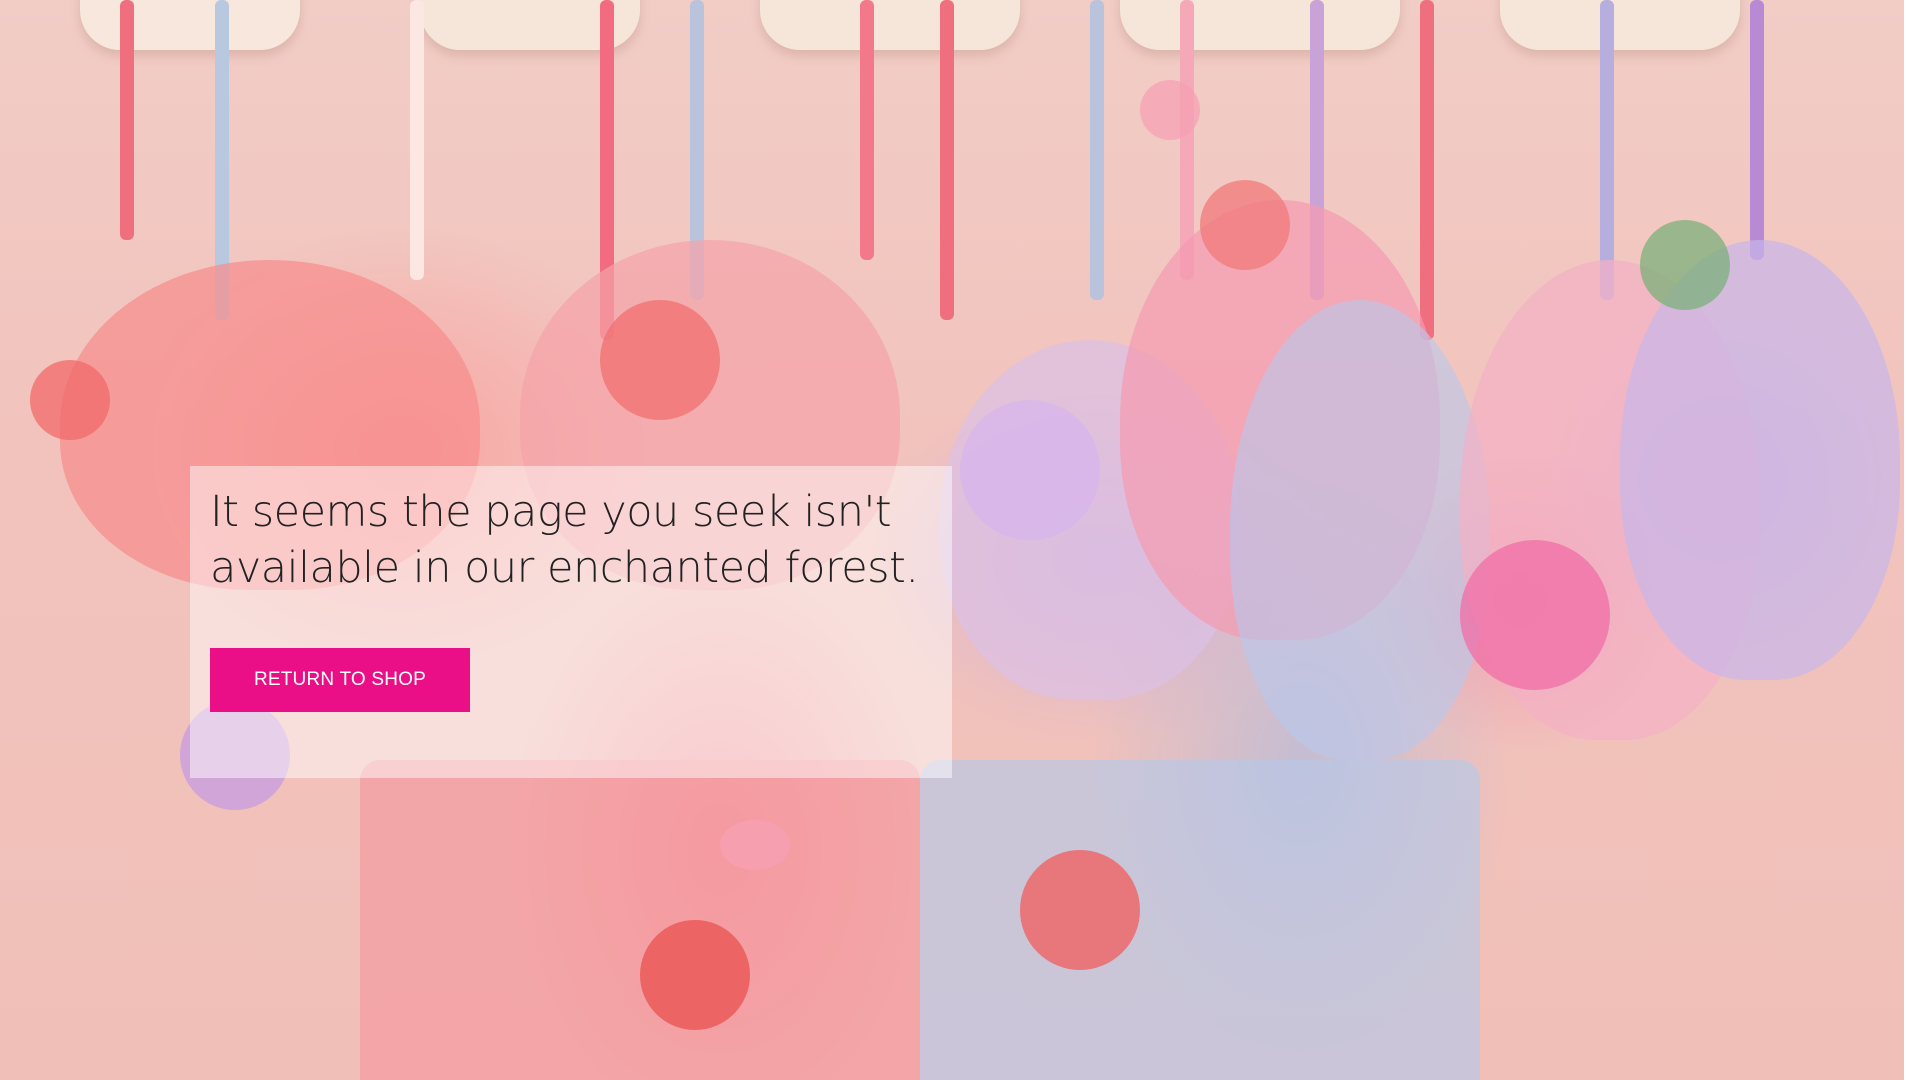 The image size is (1908, 1080). What do you see at coordinates (1906, 540) in the screenshot?
I see `page-edge` at bounding box center [1906, 540].